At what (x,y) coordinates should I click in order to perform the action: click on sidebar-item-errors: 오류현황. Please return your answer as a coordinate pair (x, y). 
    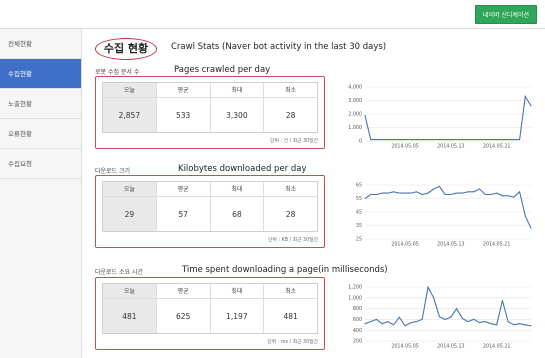
    Looking at the image, I should click on (40, 134).